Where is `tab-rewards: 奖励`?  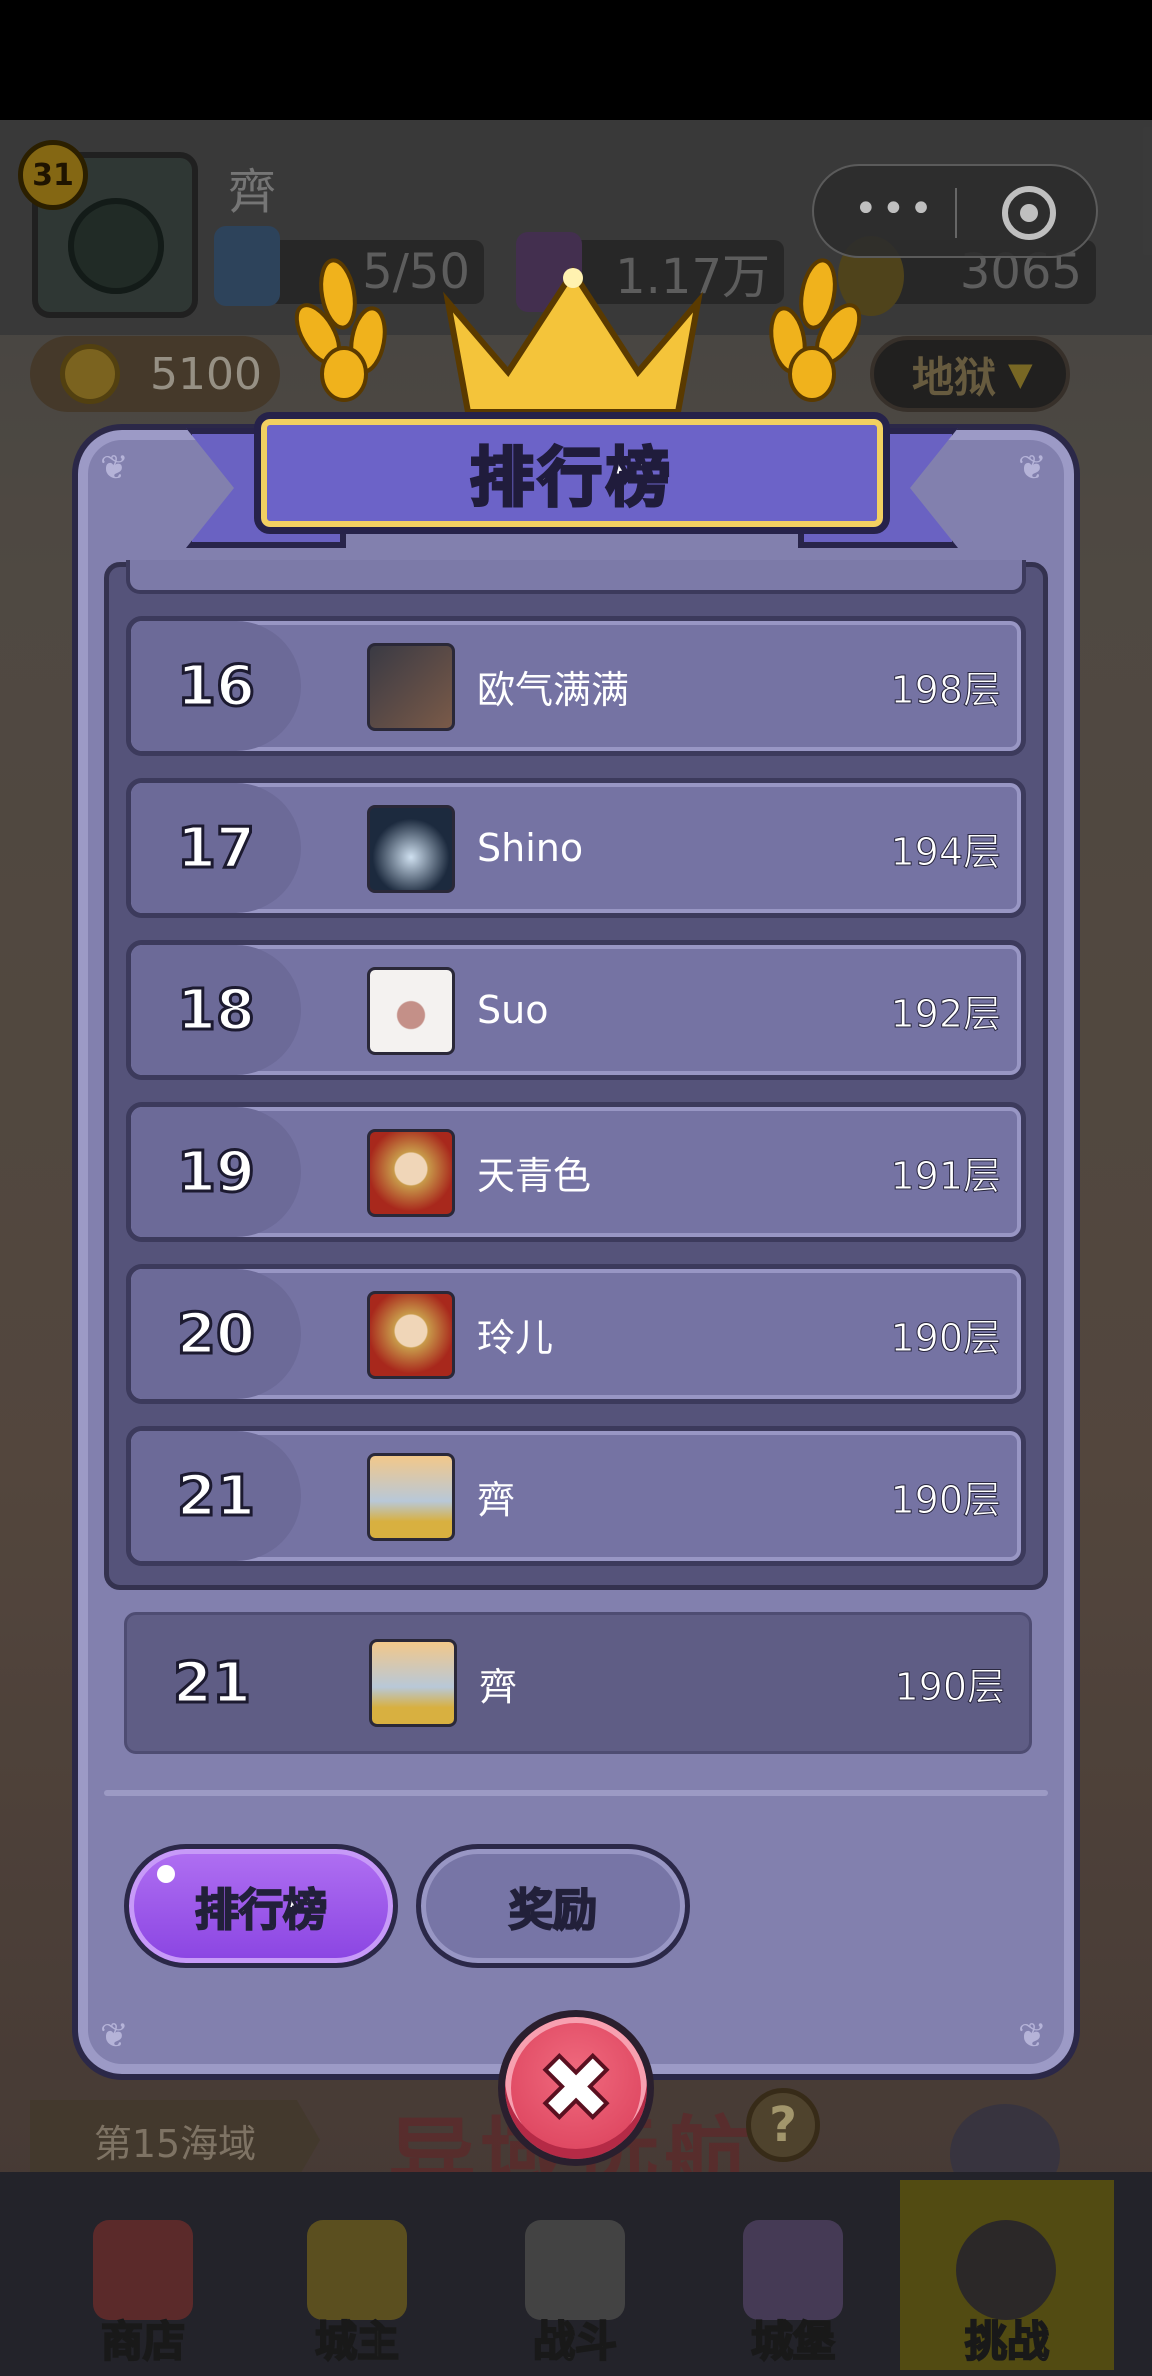
tab-rewards: 奖励 is located at coordinates (553, 1906).